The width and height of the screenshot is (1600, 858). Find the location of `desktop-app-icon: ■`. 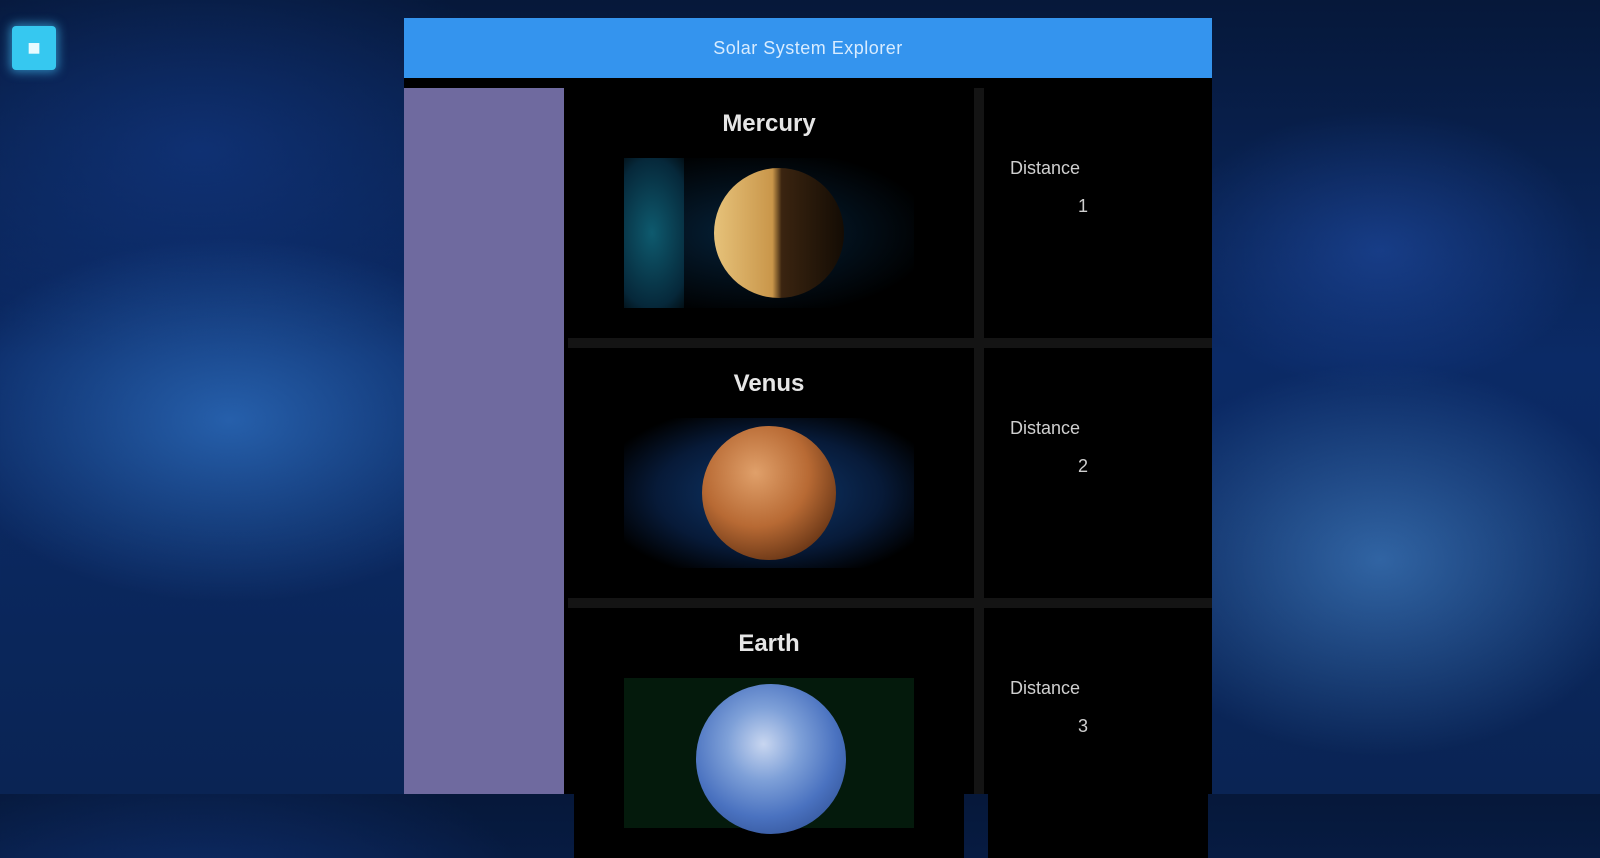

desktop-app-icon: ■ is located at coordinates (34, 48).